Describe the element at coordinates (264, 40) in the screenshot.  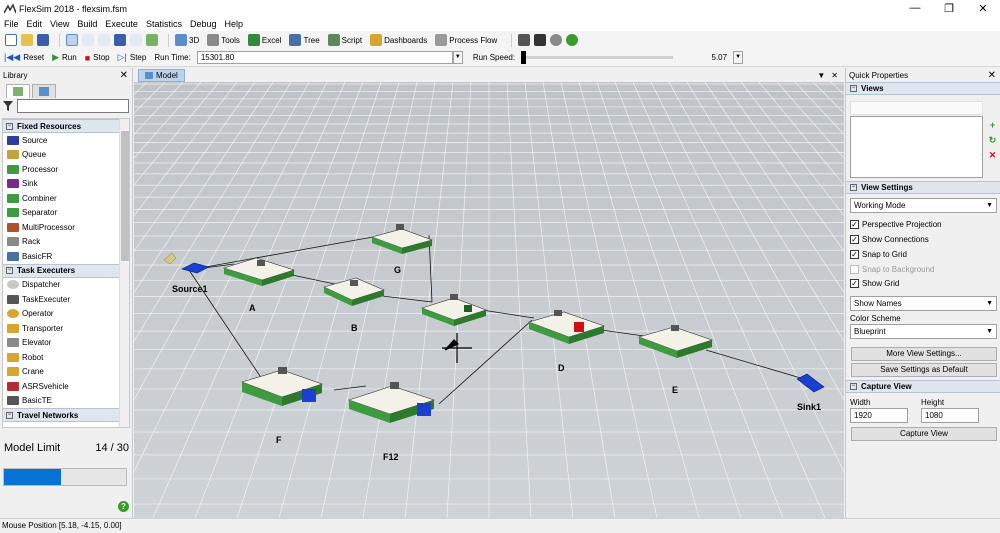
I see `toolbar-excel-button: Excel` at that location.